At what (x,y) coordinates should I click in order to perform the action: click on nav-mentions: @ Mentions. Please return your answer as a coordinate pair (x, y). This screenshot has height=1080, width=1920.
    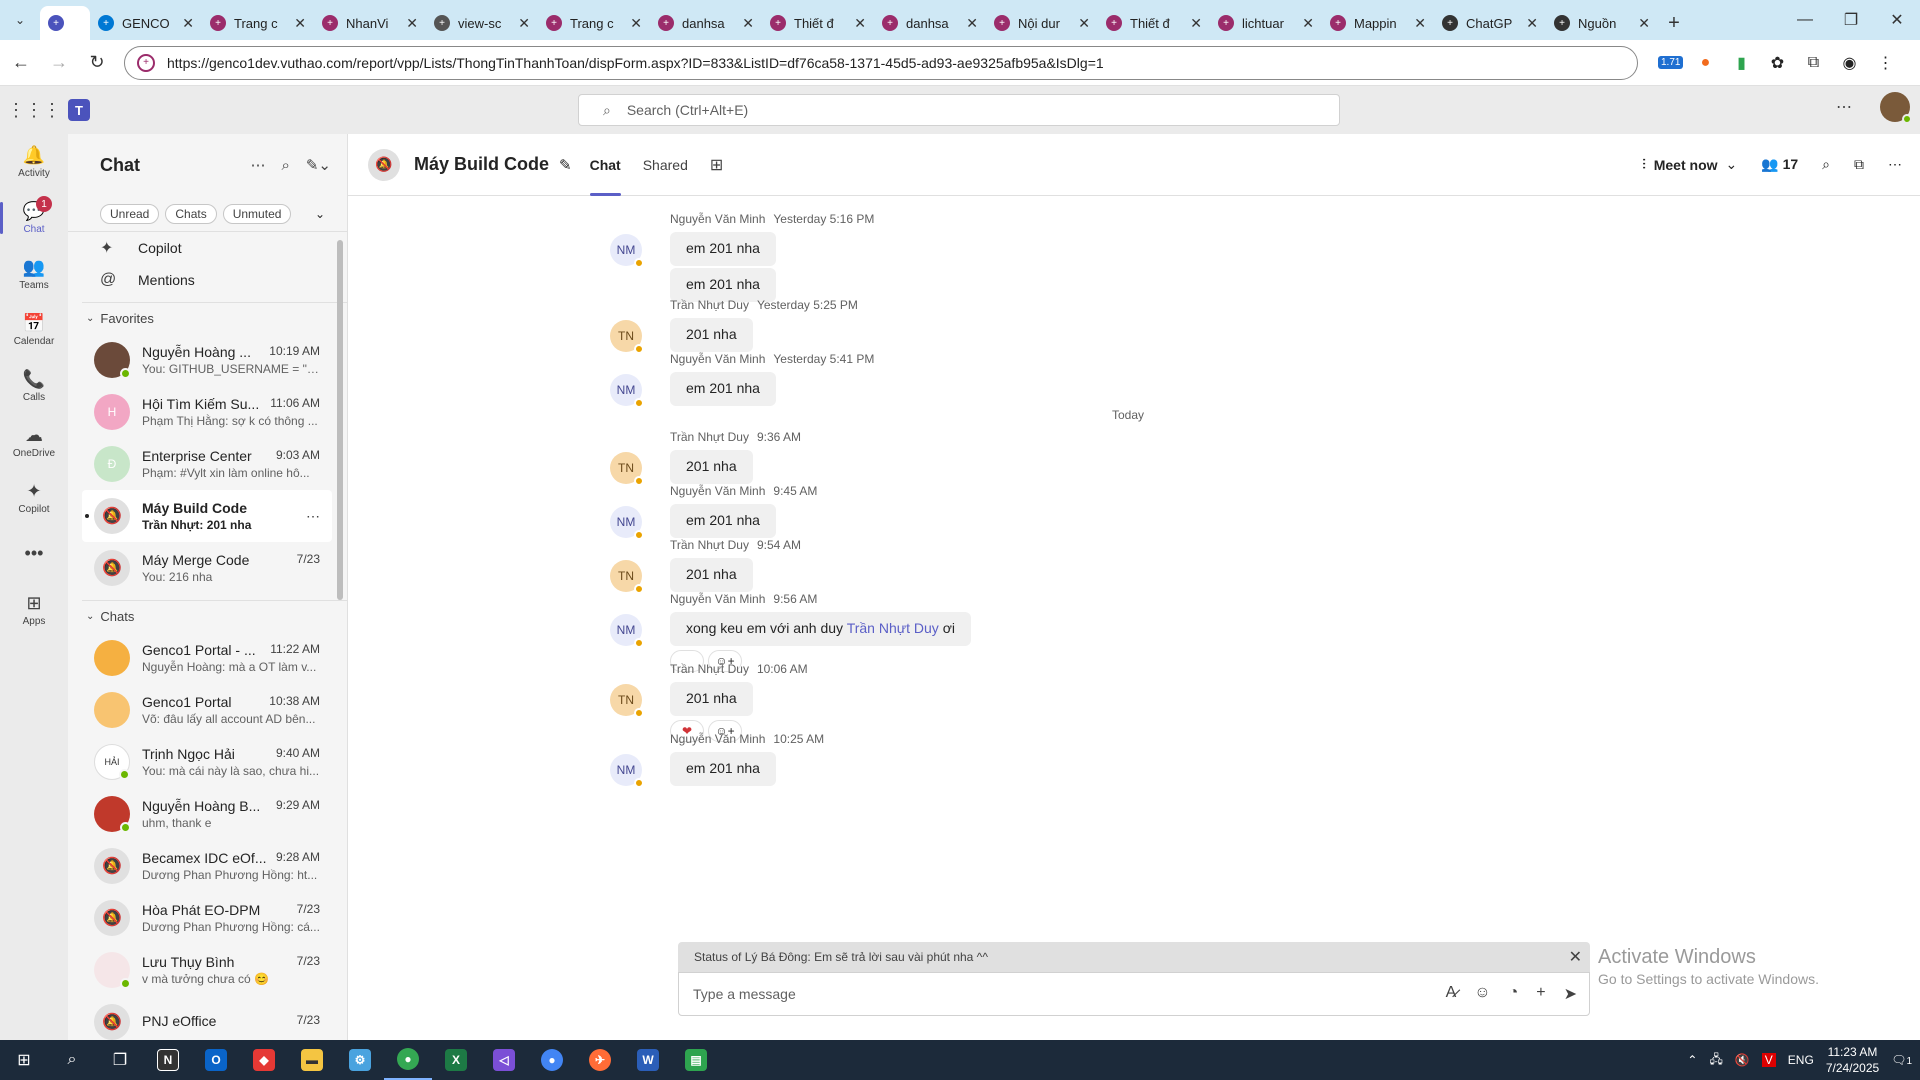
    Looking at the image, I should click on (214, 280).